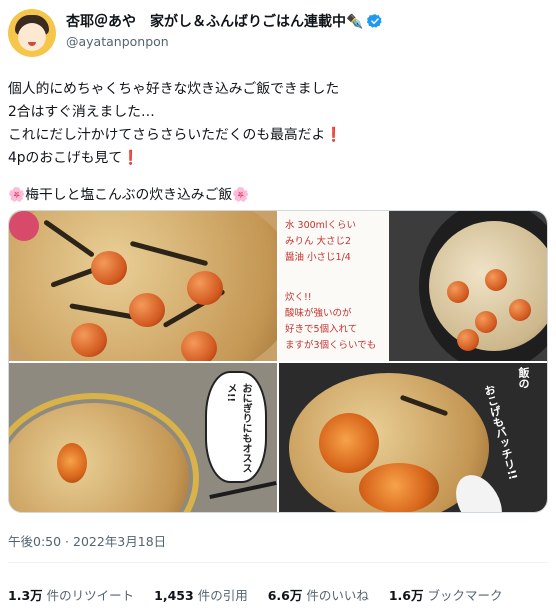 Image resolution: width=556 pixels, height=615 pixels. Describe the element at coordinates (129, 195) in the screenshot. I see `recipe-title: 梅干しと塩こんぶの炊き込みご飯` at that location.